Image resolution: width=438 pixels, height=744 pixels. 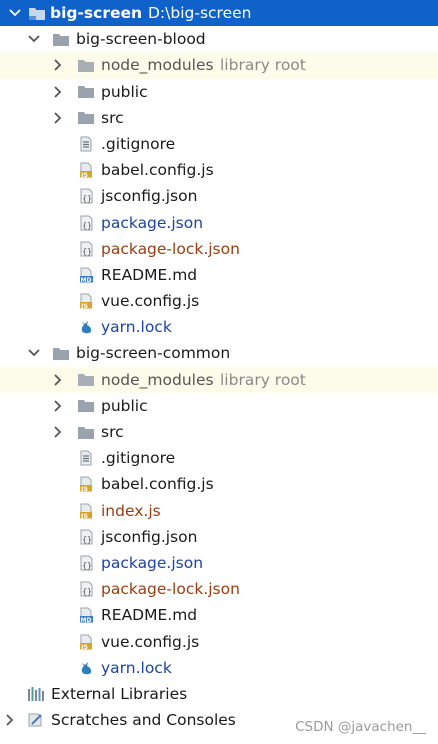 I want to click on tree-item-label: jsconfig.json, so click(x=149, y=536).